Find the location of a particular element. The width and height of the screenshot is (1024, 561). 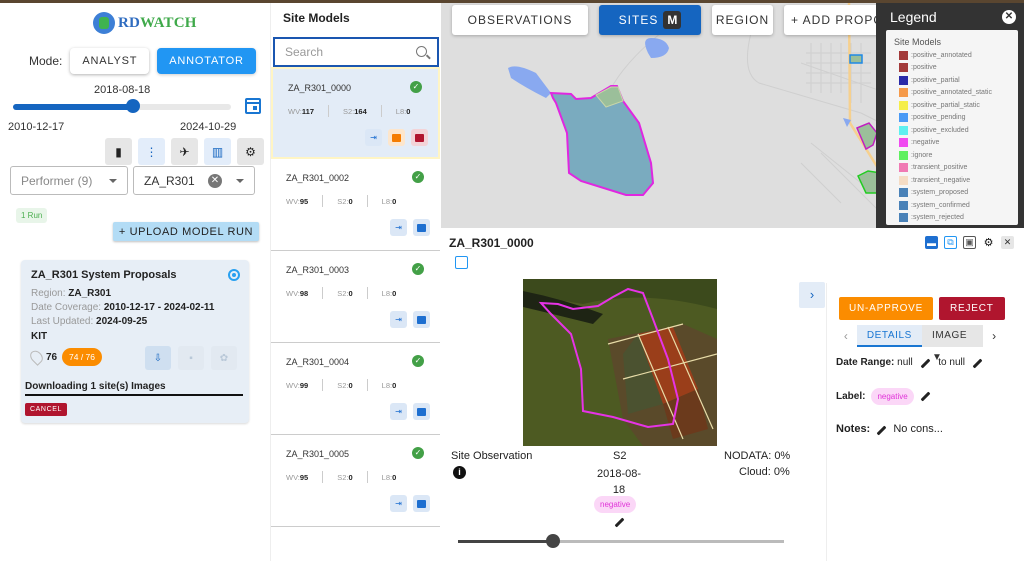

performer-select: Performer (9) is located at coordinates (69, 180).